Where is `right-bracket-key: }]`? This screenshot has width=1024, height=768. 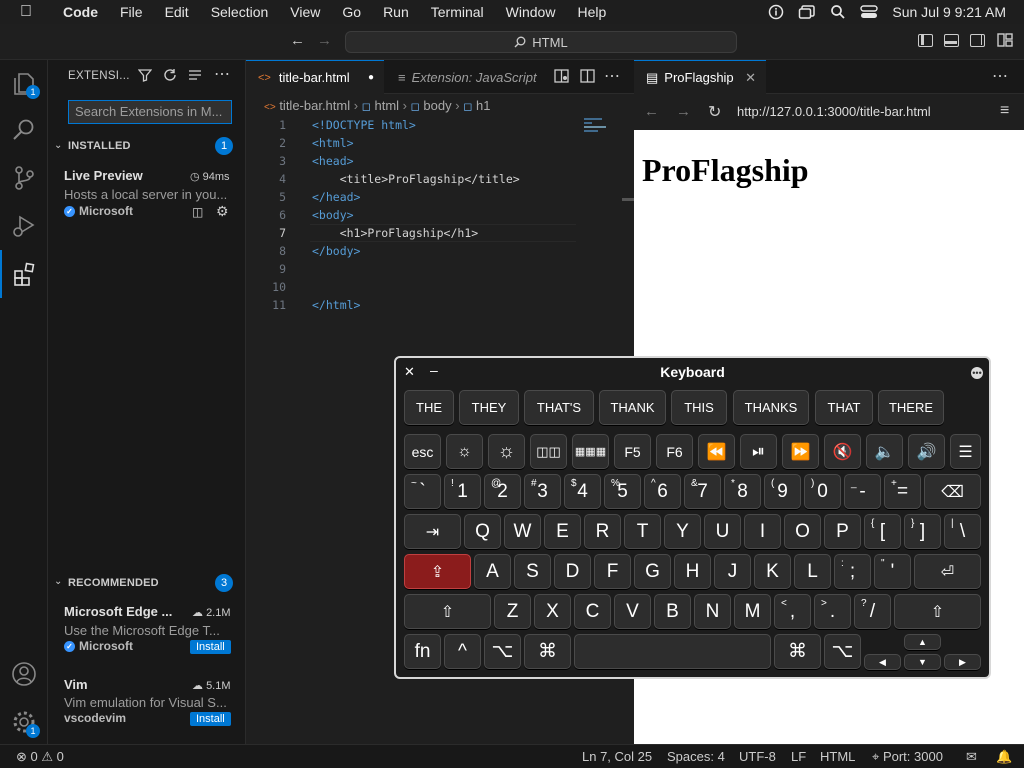
right-bracket-key: }] is located at coordinates (922, 531).